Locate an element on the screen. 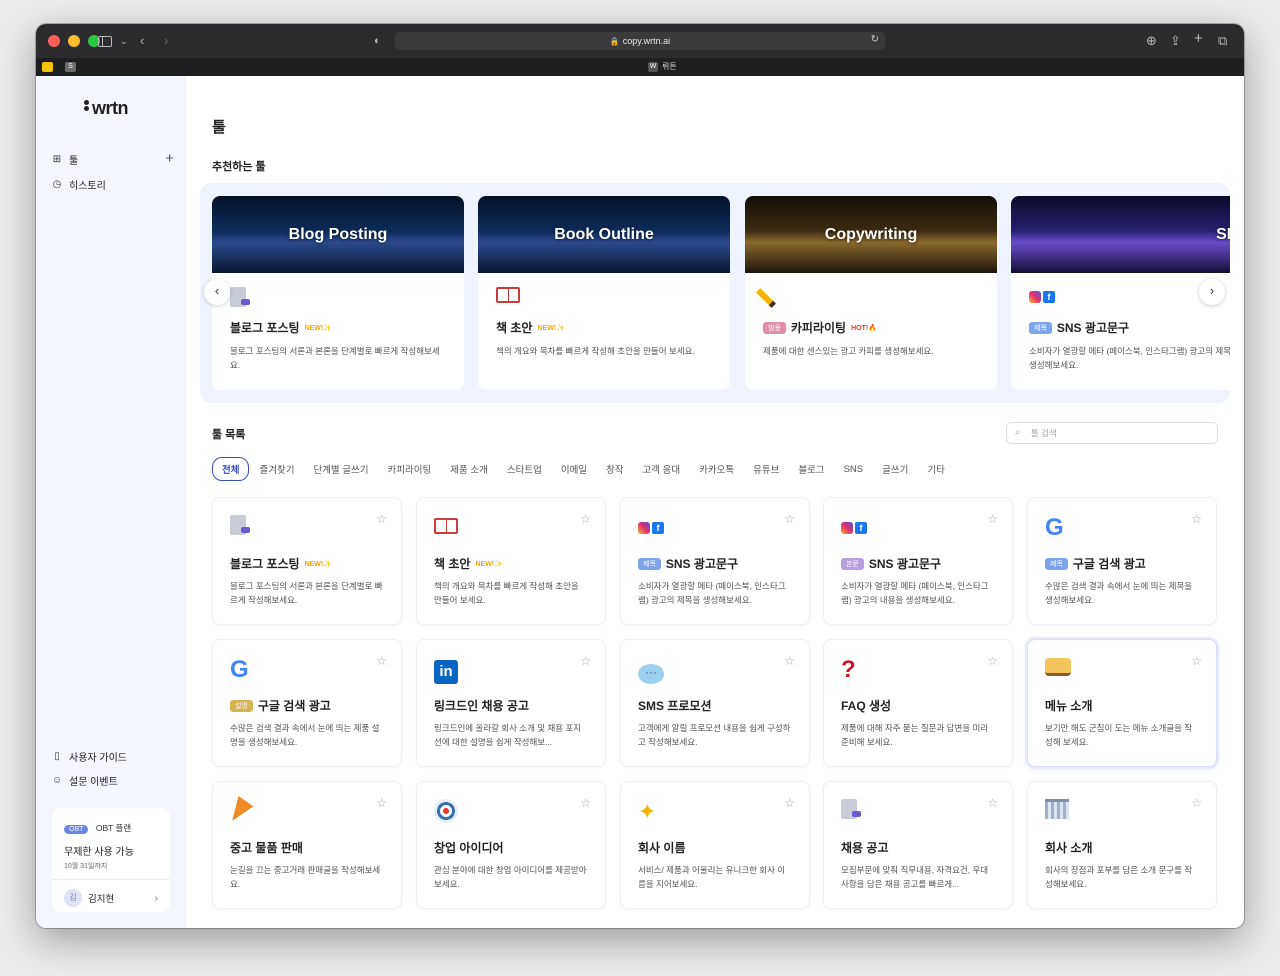 The width and height of the screenshot is (1280, 976). tool-title: 구글 검색 광고 is located at coordinates (1109, 564).